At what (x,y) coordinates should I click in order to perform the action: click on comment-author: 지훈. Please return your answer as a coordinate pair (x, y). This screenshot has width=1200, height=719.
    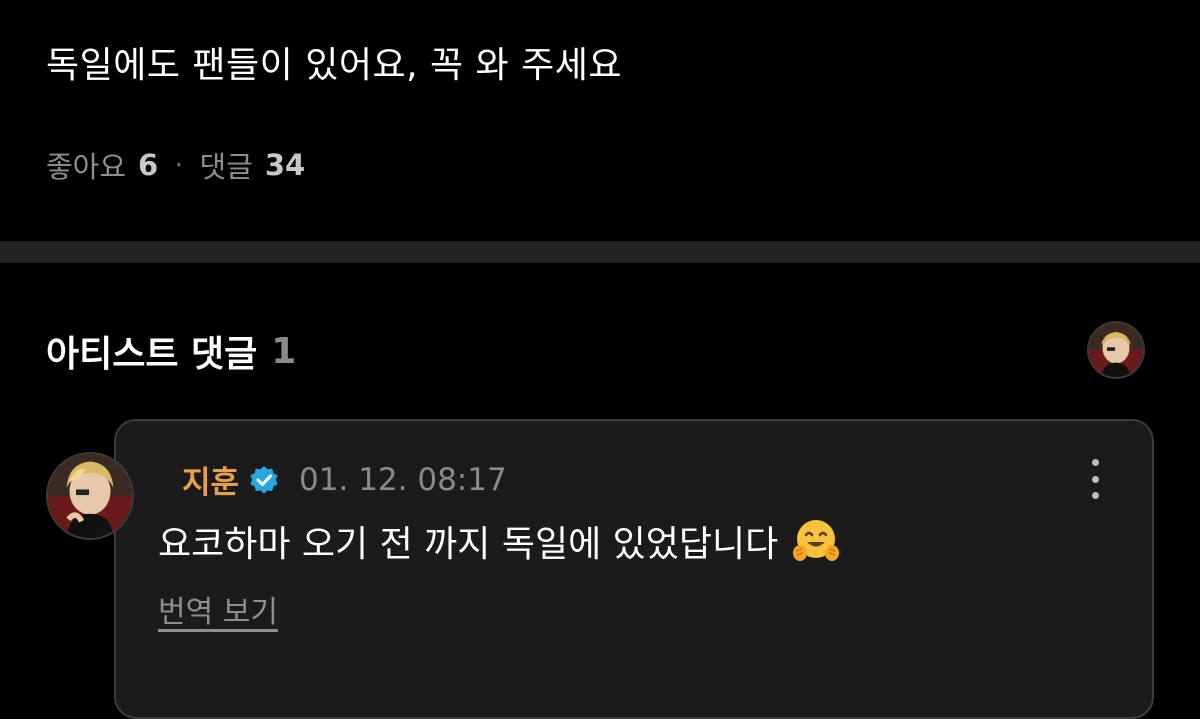
    Looking at the image, I should click on (210, 479).